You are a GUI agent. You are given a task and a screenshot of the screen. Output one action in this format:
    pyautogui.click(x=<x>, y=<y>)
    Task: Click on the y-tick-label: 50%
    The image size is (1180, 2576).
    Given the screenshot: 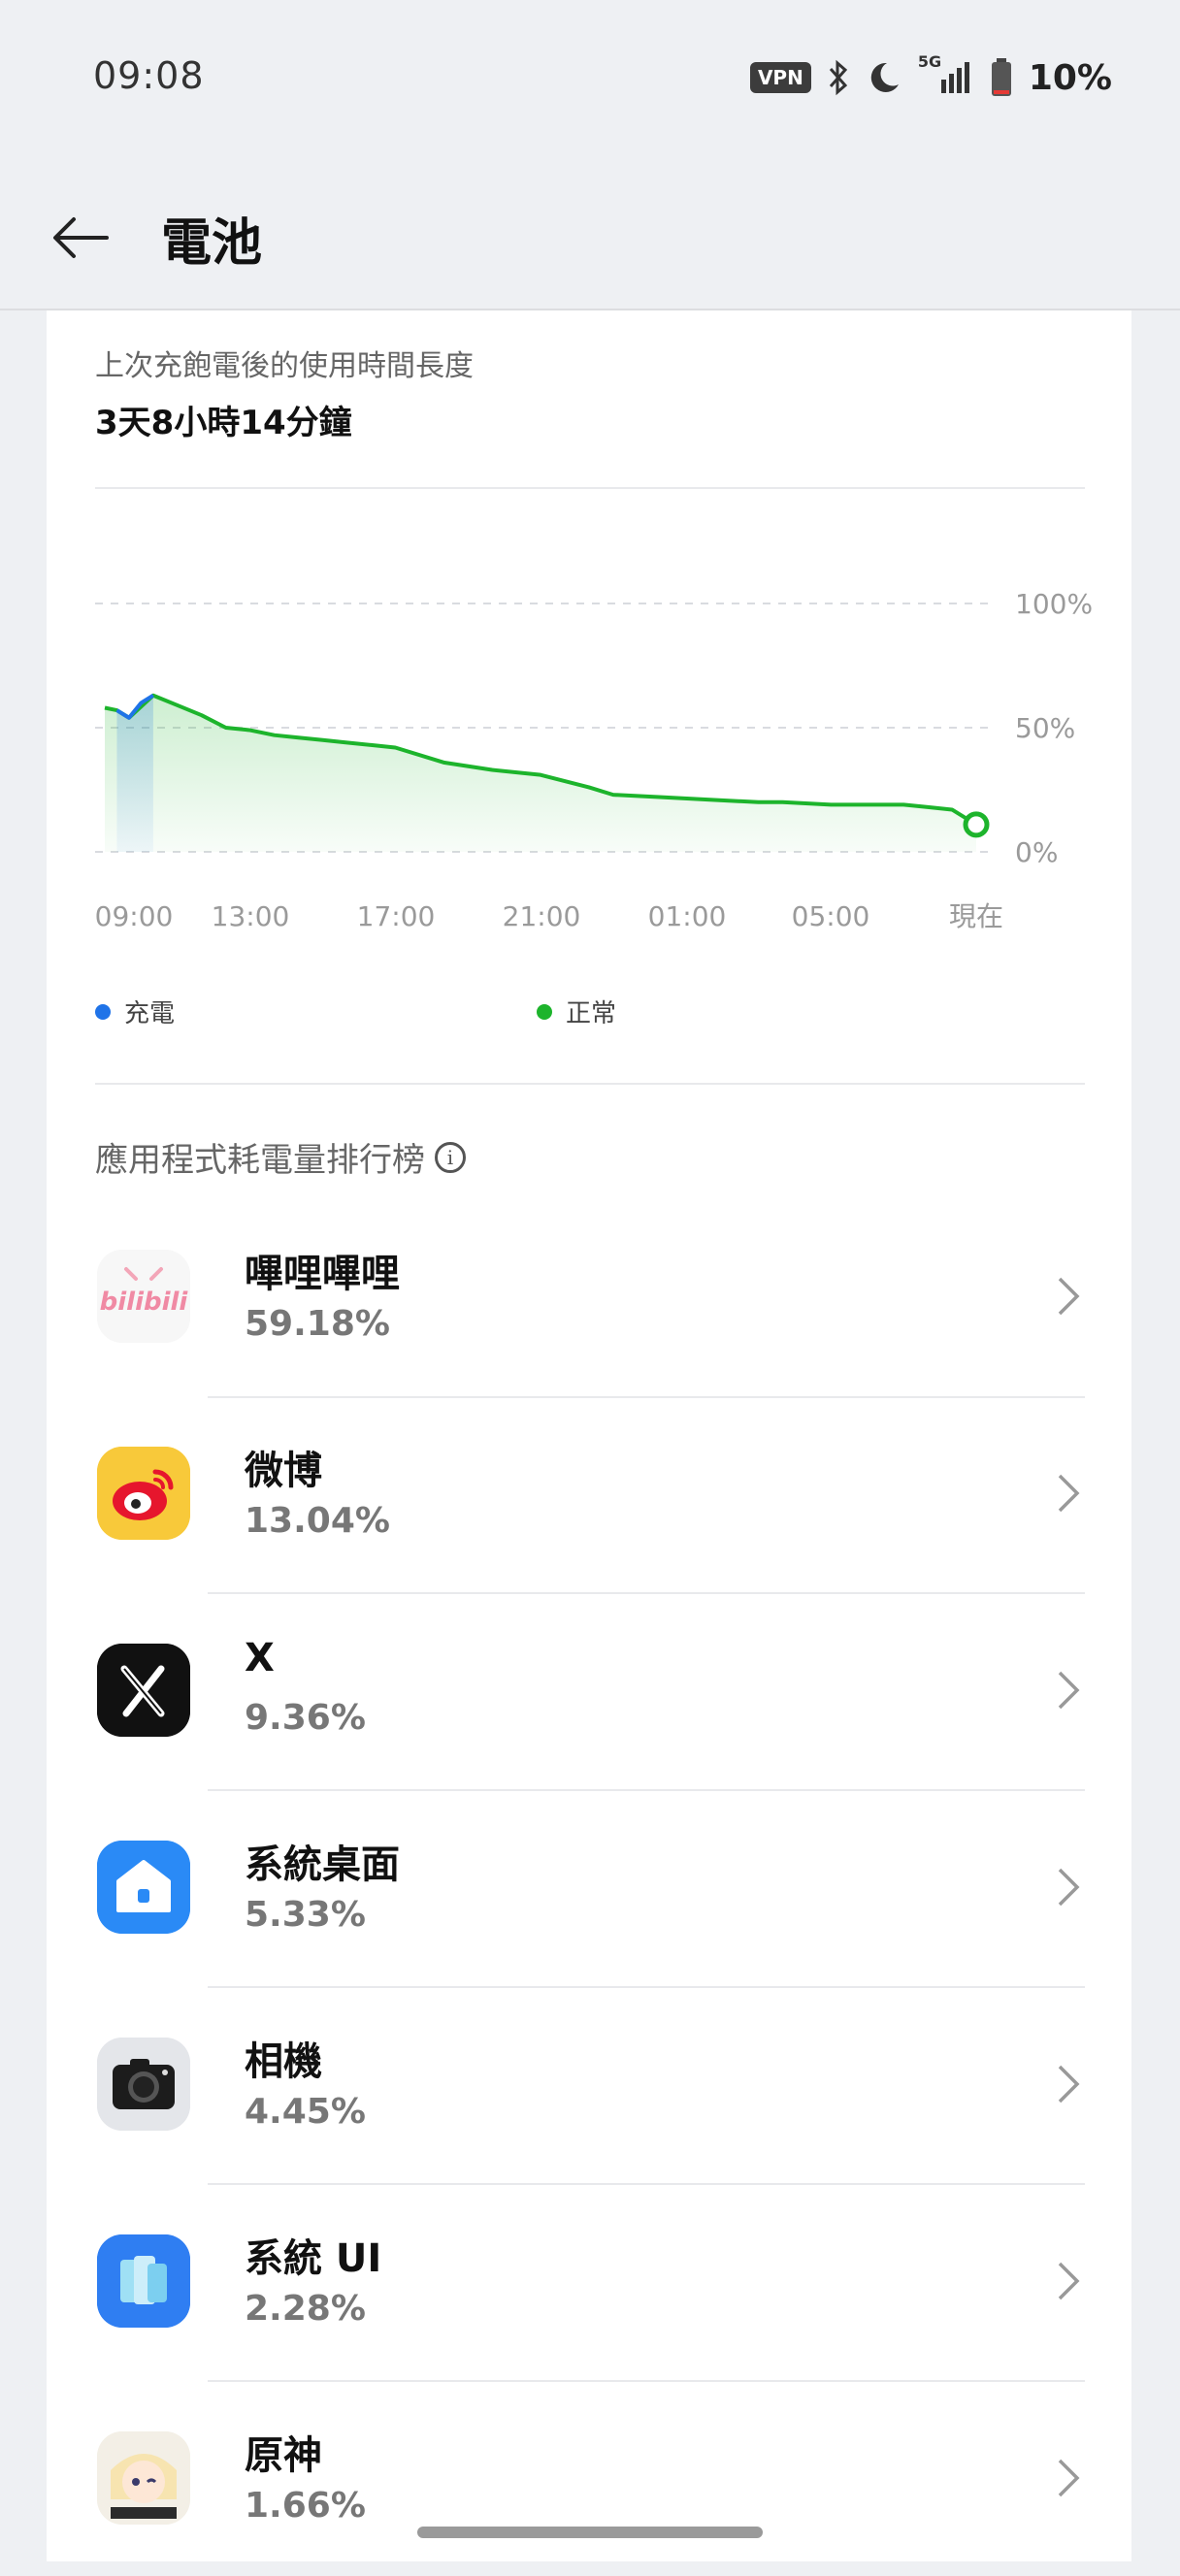 What is the action you would take?
    pyautogui.click(x=1045, y=728)
    